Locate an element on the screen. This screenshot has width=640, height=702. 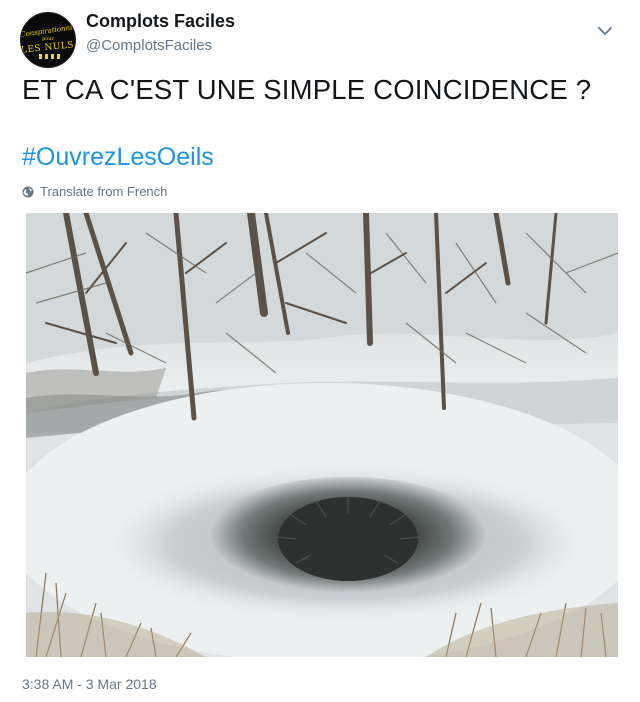
tweet-timestamp: 3:38 AM - 3 Mar 2018 is located at coordinates (89, 684).